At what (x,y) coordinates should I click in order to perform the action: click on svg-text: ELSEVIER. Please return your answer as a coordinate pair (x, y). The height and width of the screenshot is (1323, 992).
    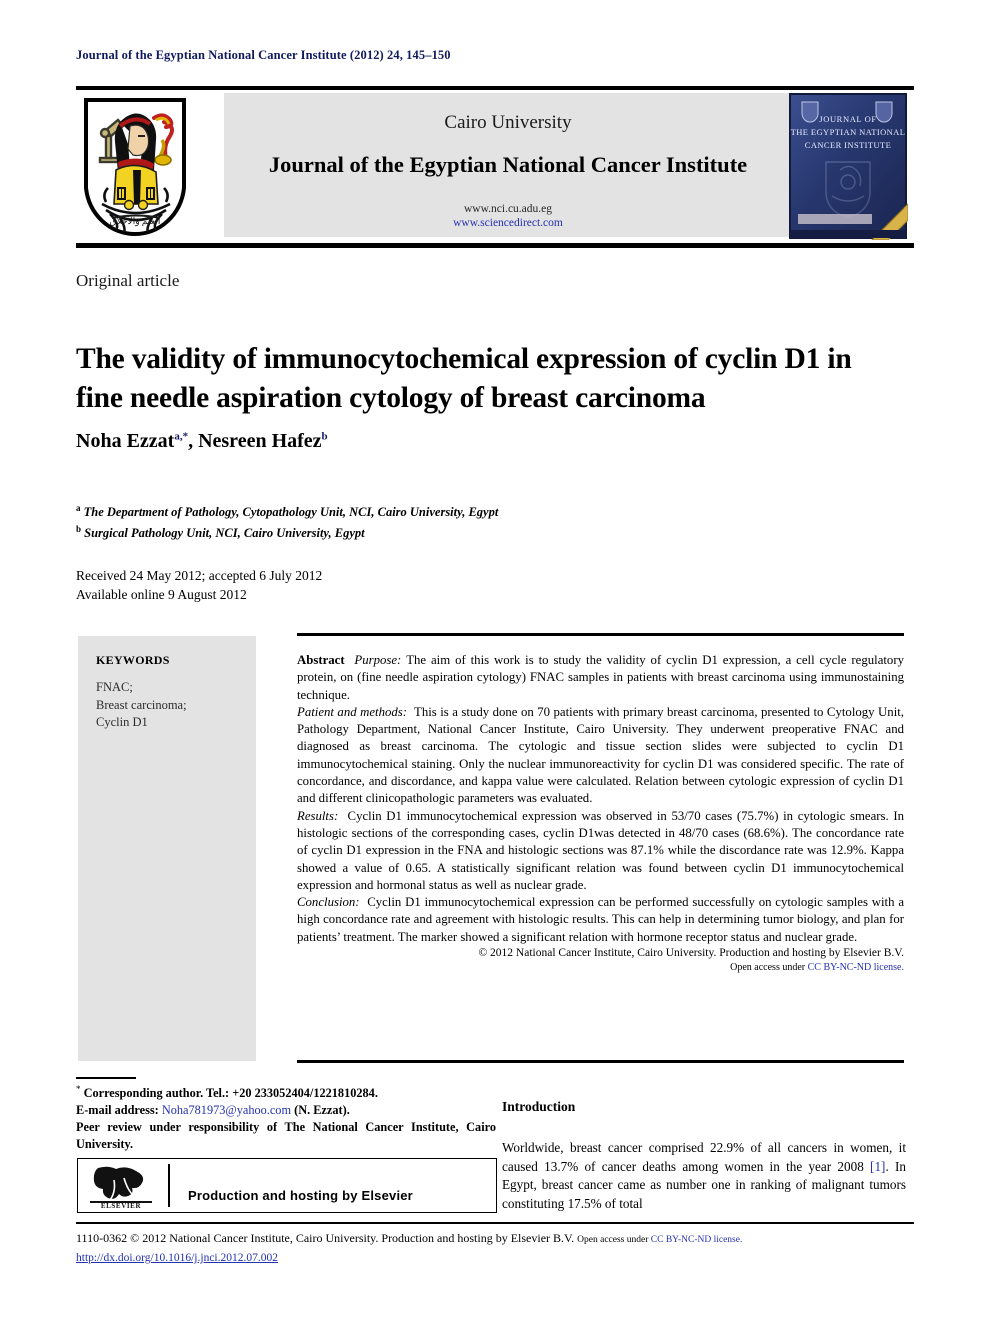
    Looking at the image, I should click on (121, 1205).